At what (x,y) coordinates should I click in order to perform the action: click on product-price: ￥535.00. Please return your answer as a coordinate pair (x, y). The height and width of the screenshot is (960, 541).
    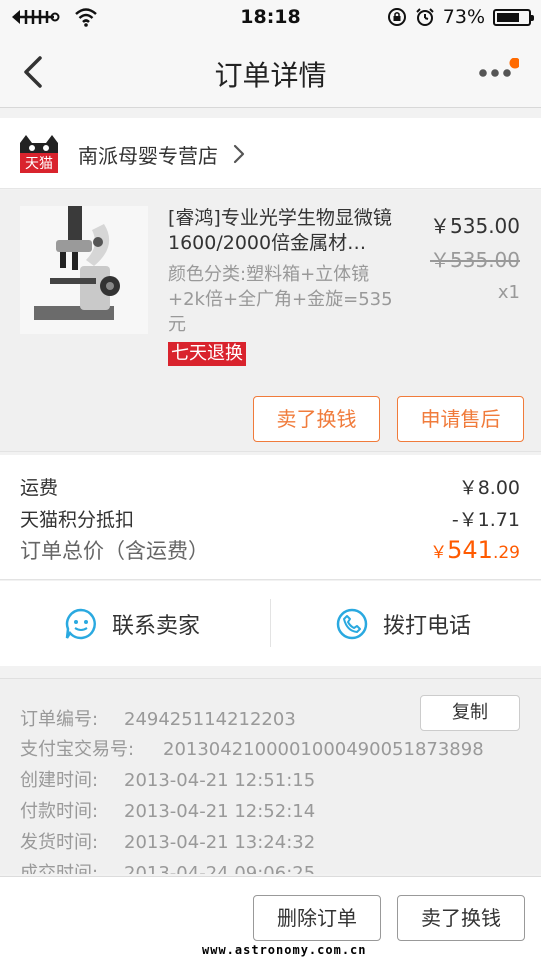
    Looking at the image, I should click on (475, 226).